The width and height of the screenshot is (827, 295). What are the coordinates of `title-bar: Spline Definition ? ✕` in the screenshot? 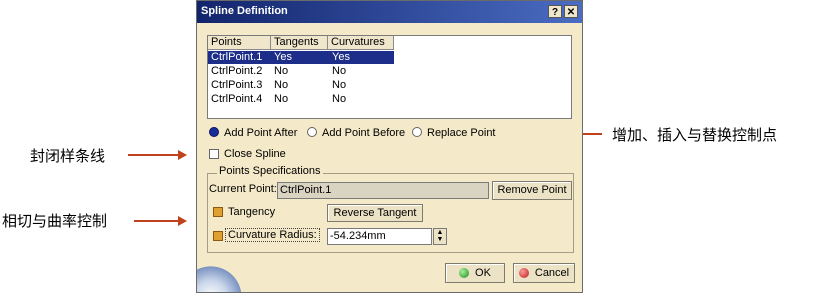 It's located at (389, 12).